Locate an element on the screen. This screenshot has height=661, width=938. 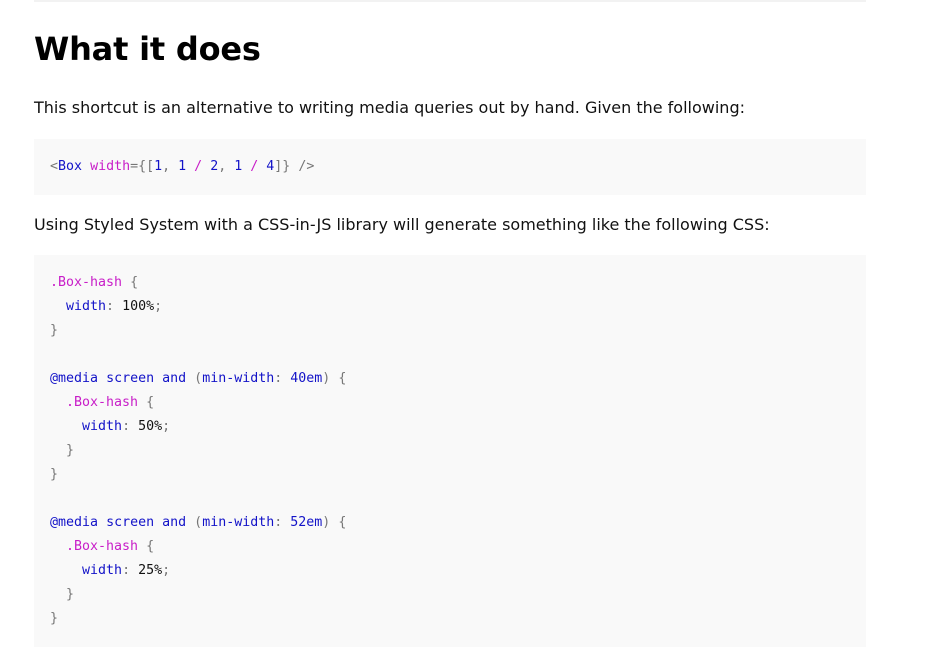
code-token: 50% is located at coordinates (150, 426).